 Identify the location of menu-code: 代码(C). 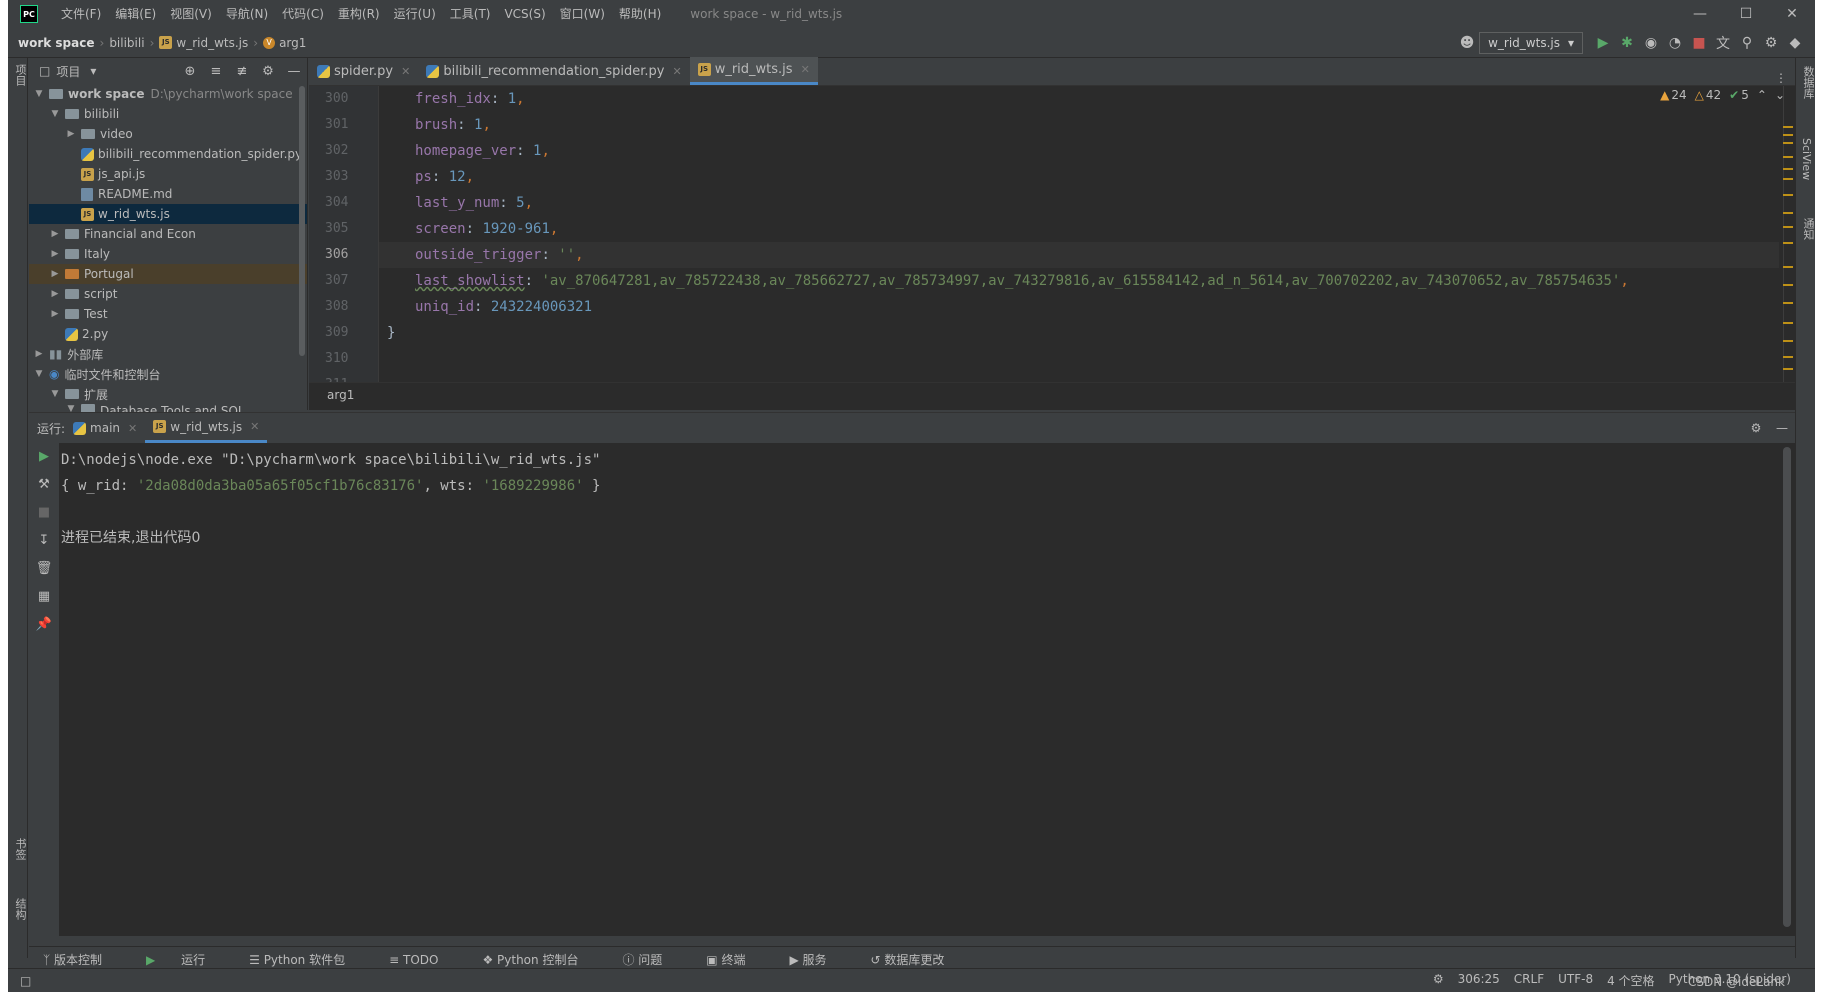
(303, 14).